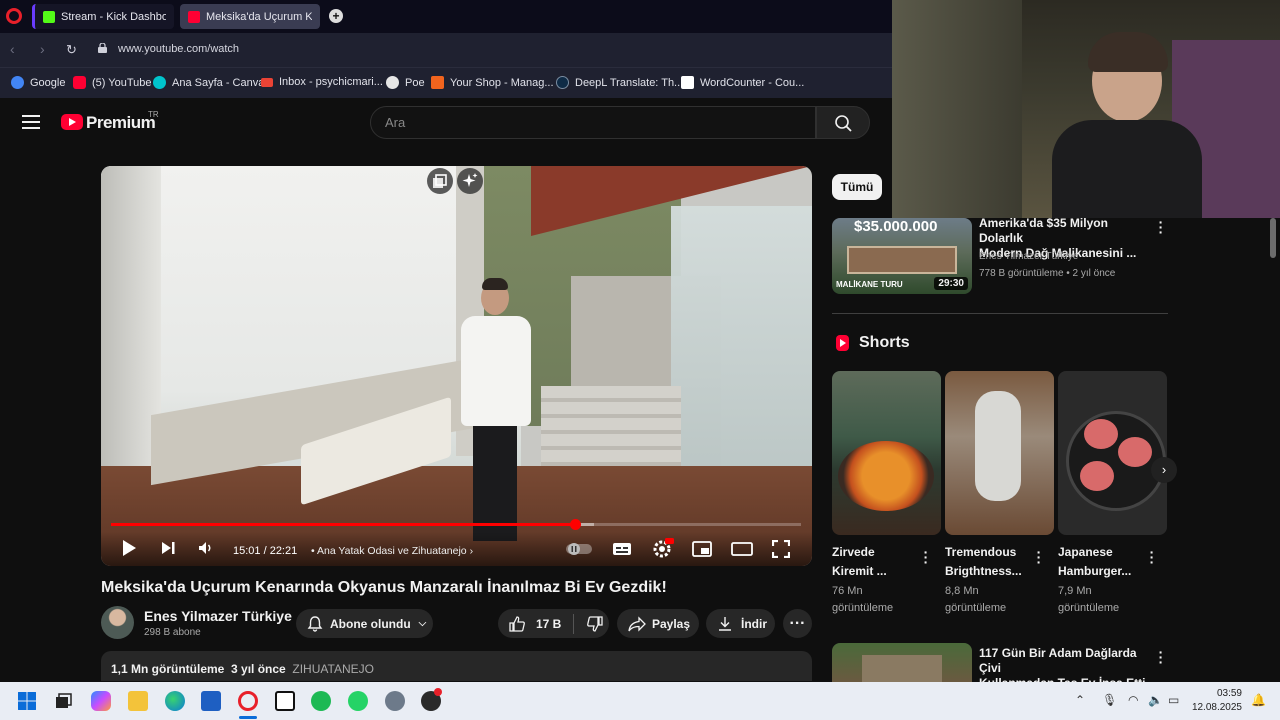  I want to click on tab-kick-dashboard: Stream - Kick Dashboard, so click(103, 16).